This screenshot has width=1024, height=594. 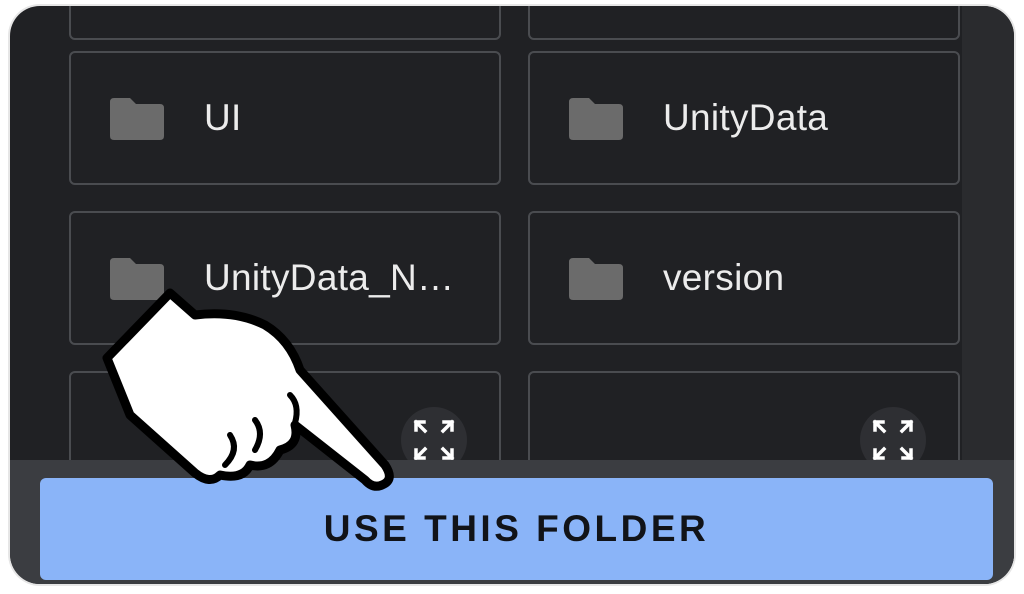 What do you see at coordinates (724, 277) in the screenshot?
I see `folder-name: version` at bounding box center [724, 277].